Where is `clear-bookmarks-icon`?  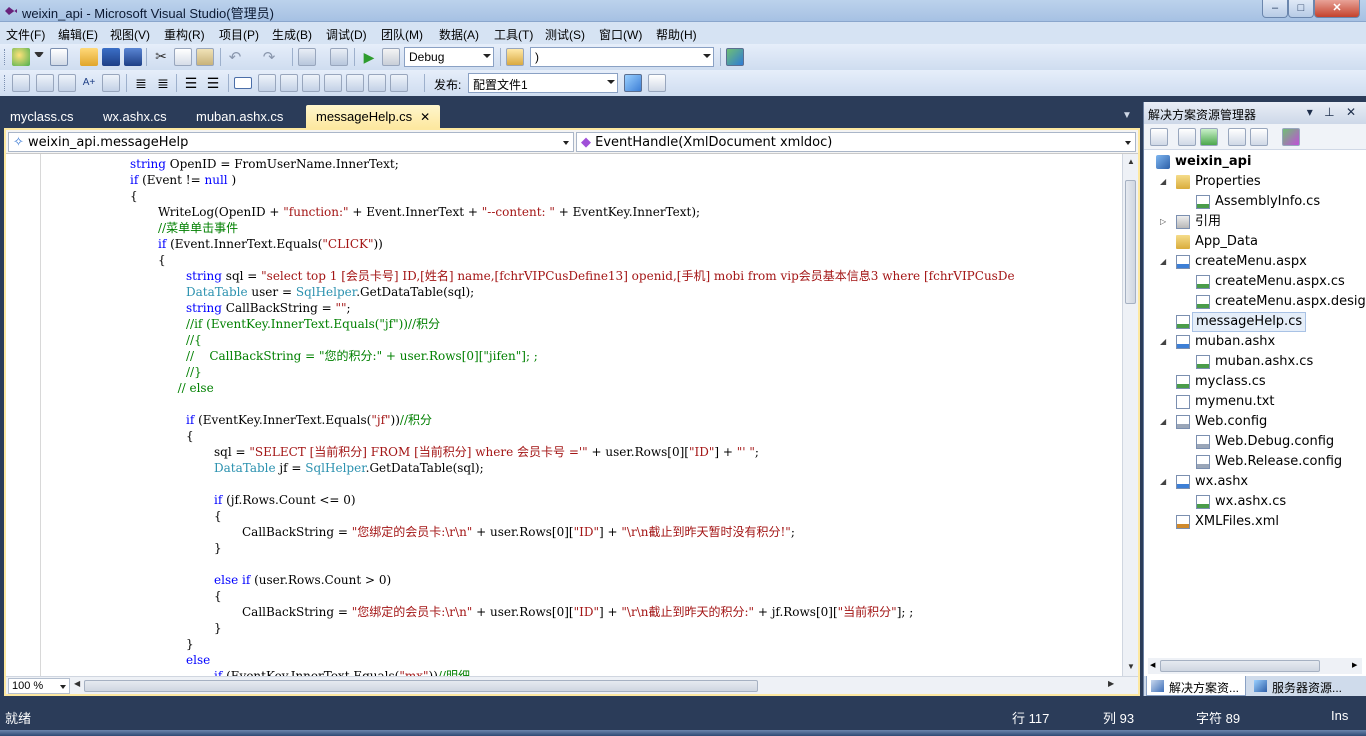
clear-bookmarks-icon is located at coordinates (399, 83).